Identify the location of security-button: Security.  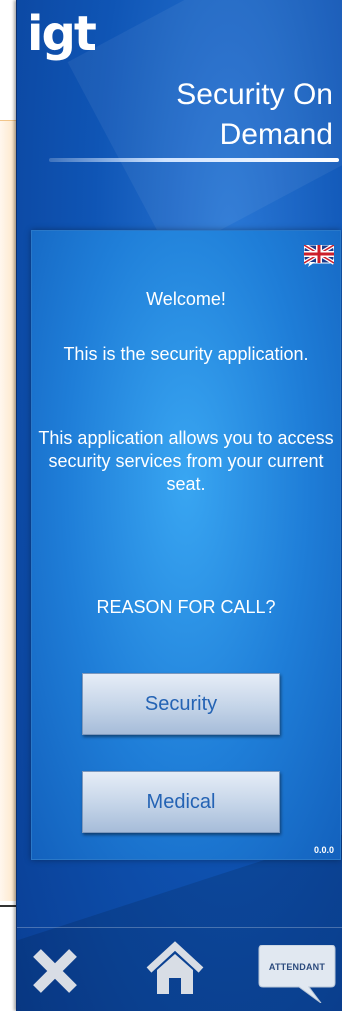
(181, 704).